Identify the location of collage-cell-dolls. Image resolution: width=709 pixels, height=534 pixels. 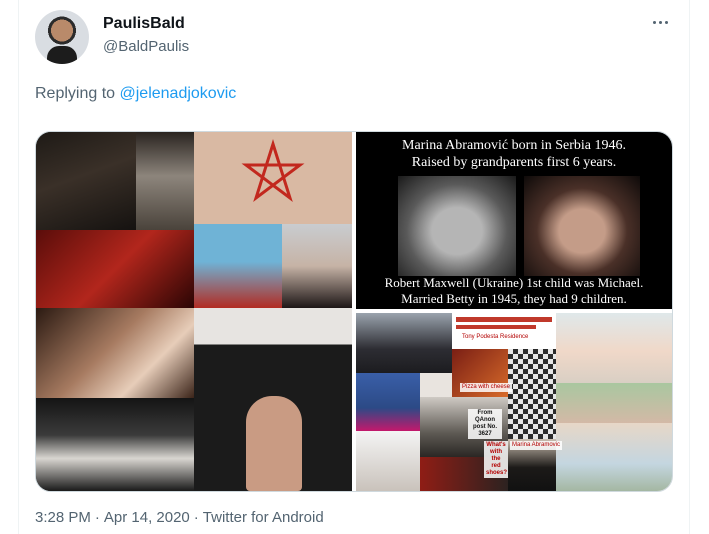
(614, 348).